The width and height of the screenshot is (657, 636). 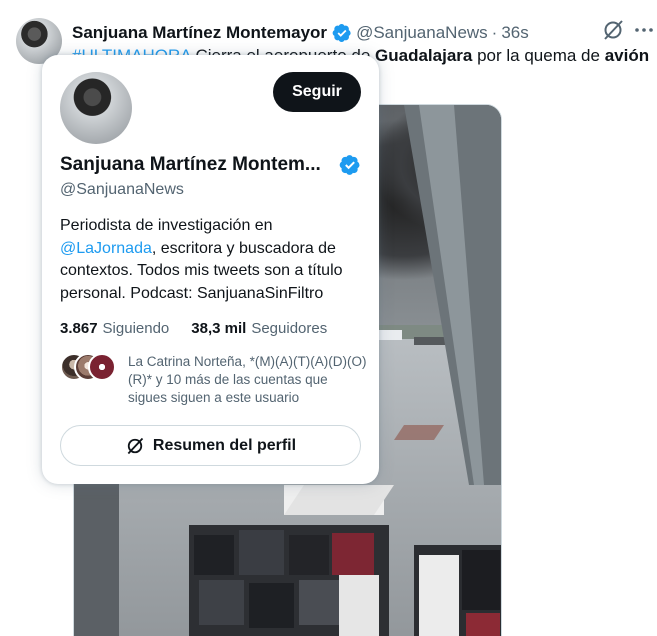 I want to click on following-count: 3.867, so click(x=79, y=328).